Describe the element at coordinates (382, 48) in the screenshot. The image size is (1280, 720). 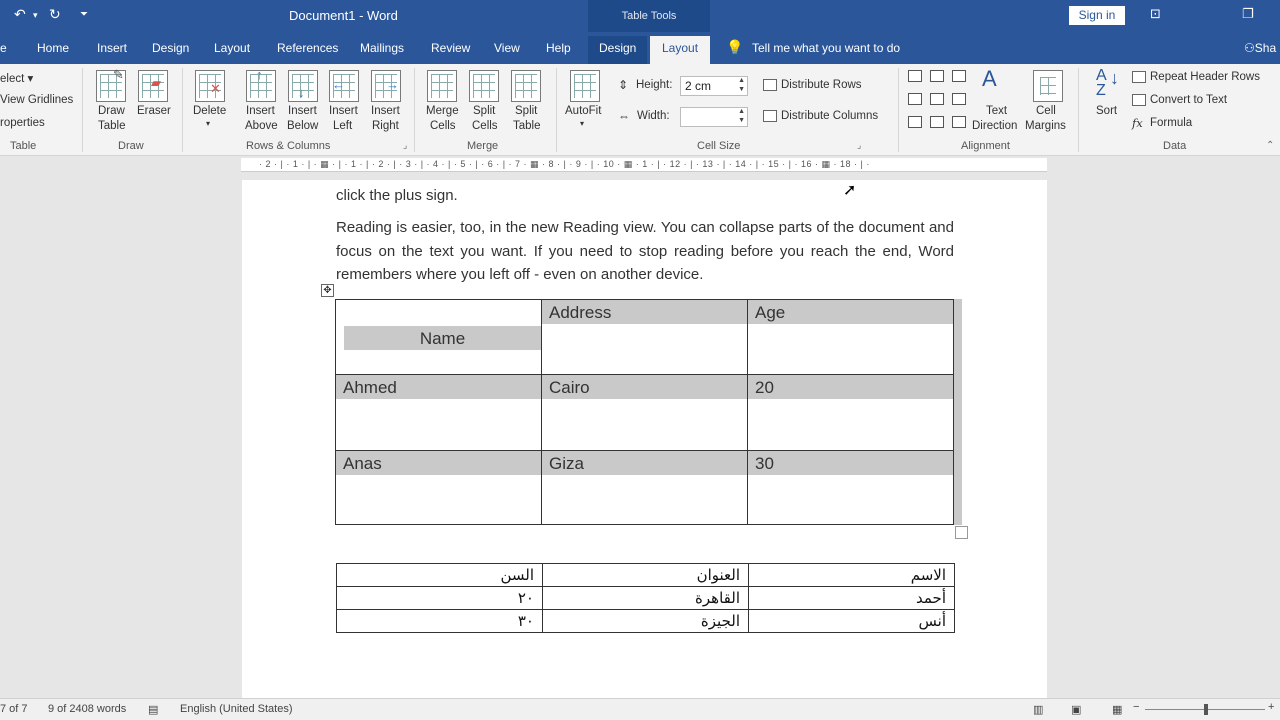
I see `tab-mailings: Mailings` at that location.